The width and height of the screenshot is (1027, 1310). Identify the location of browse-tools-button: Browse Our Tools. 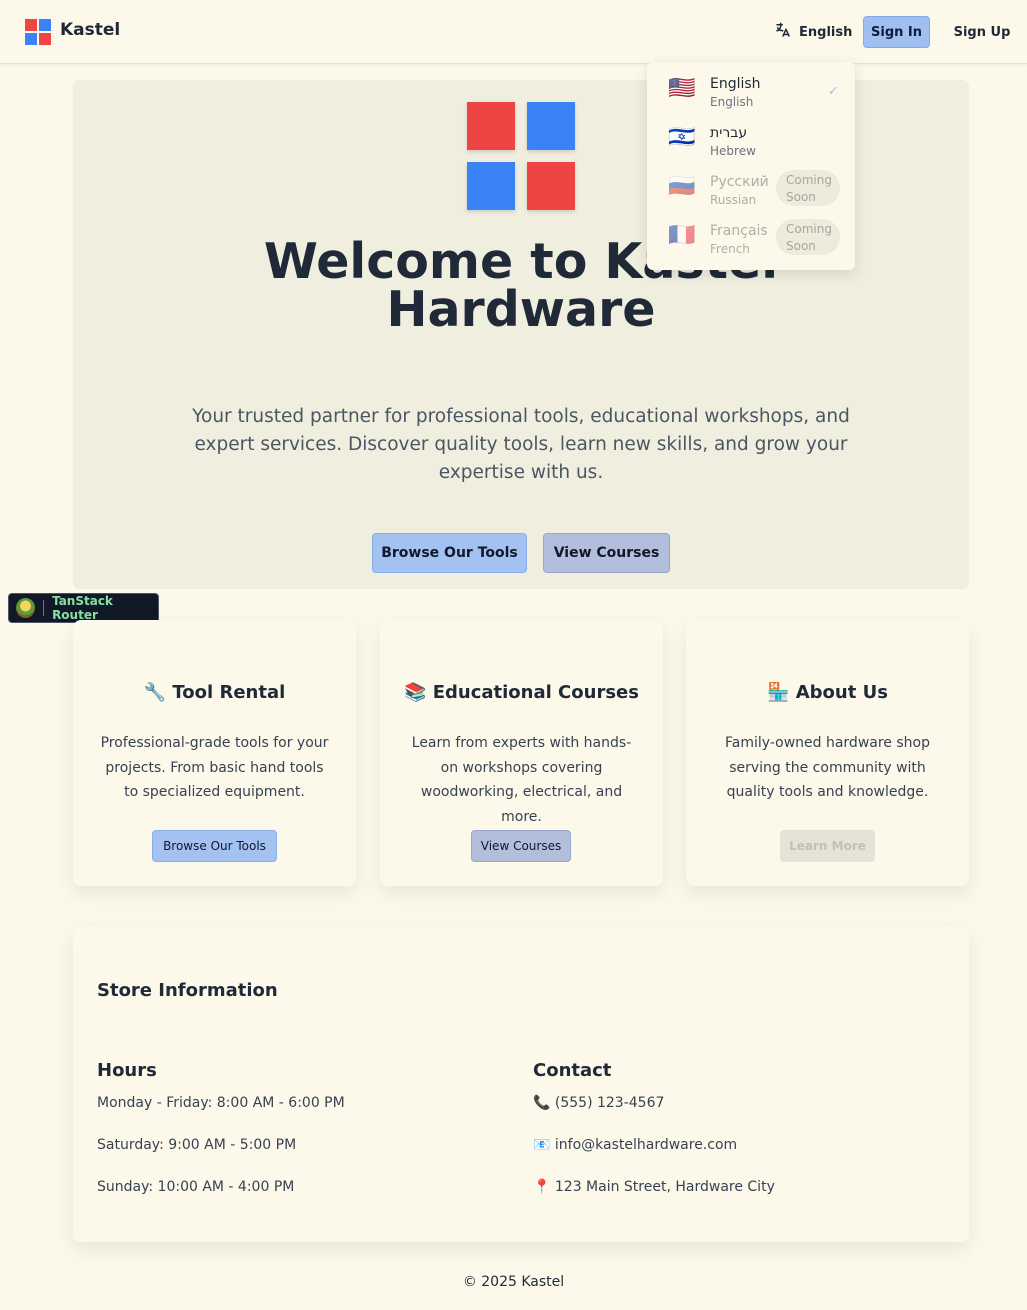
(449, 553).